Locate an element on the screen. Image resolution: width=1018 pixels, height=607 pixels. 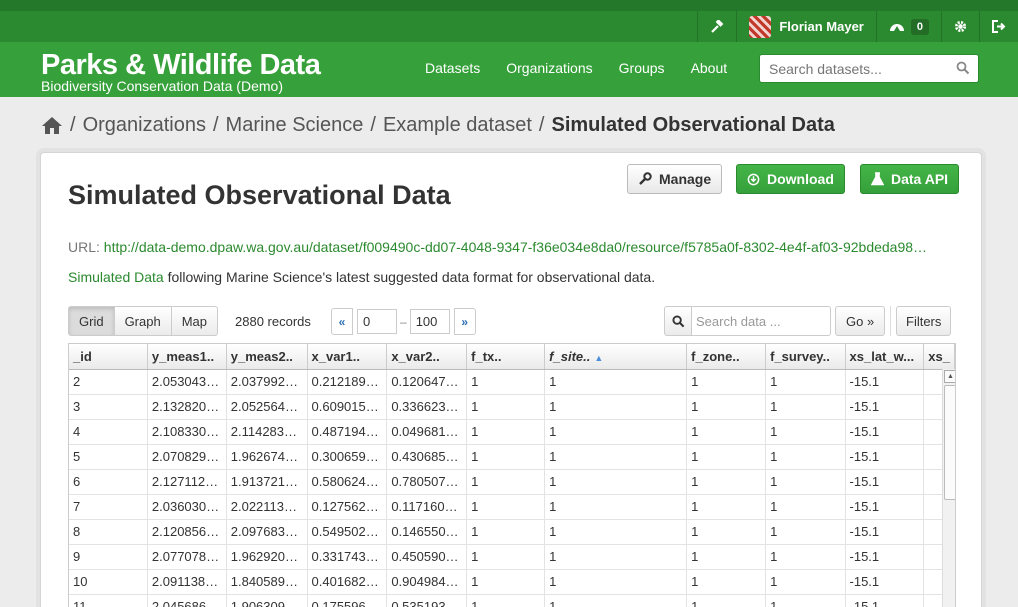
column-header: xs_ is located at coordinates (939, 357).